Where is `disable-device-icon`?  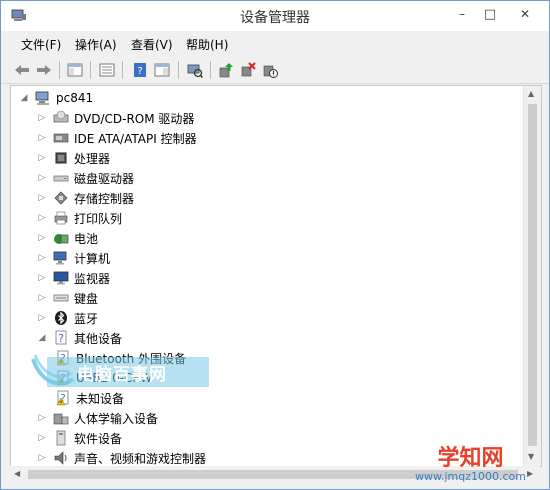
disable-device-icon is located at coordinates (270, 70).